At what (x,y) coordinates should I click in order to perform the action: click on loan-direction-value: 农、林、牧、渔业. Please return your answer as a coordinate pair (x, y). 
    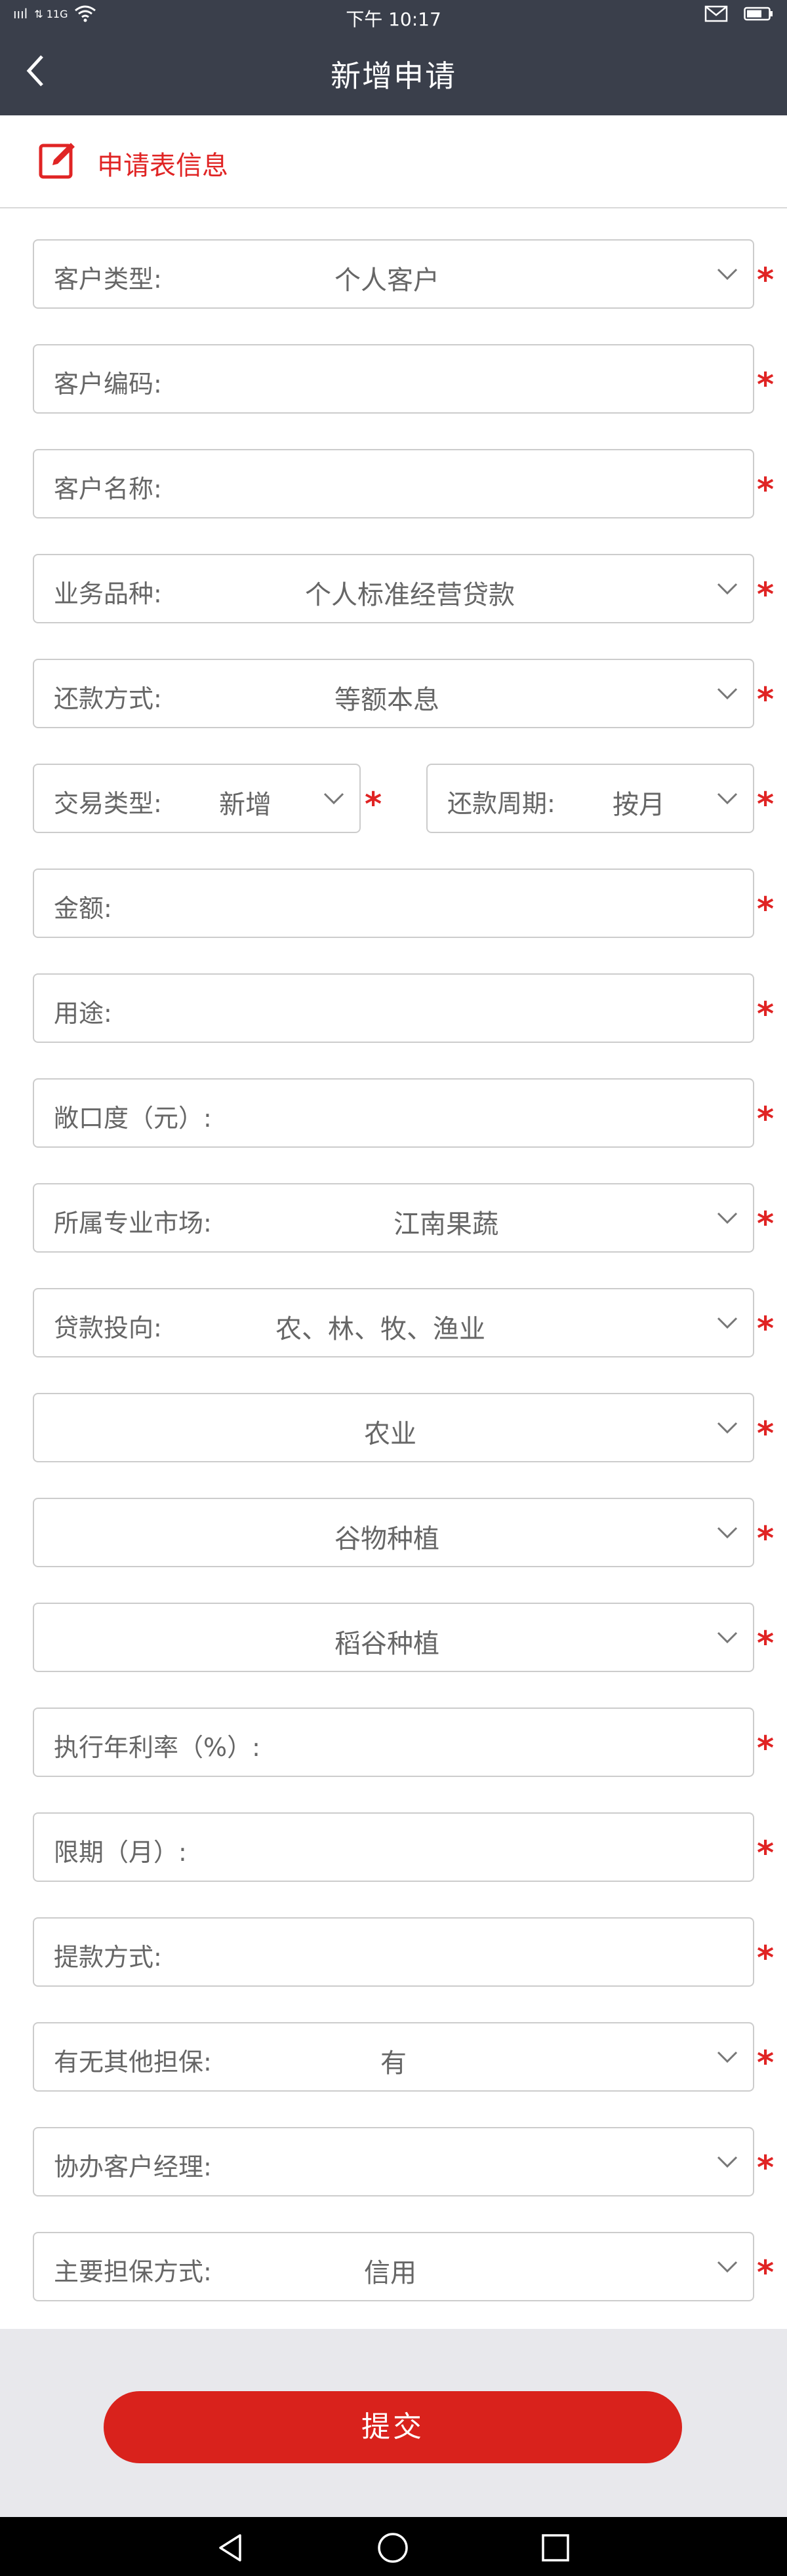
    Looking at the image, I should click on (380, 1329).